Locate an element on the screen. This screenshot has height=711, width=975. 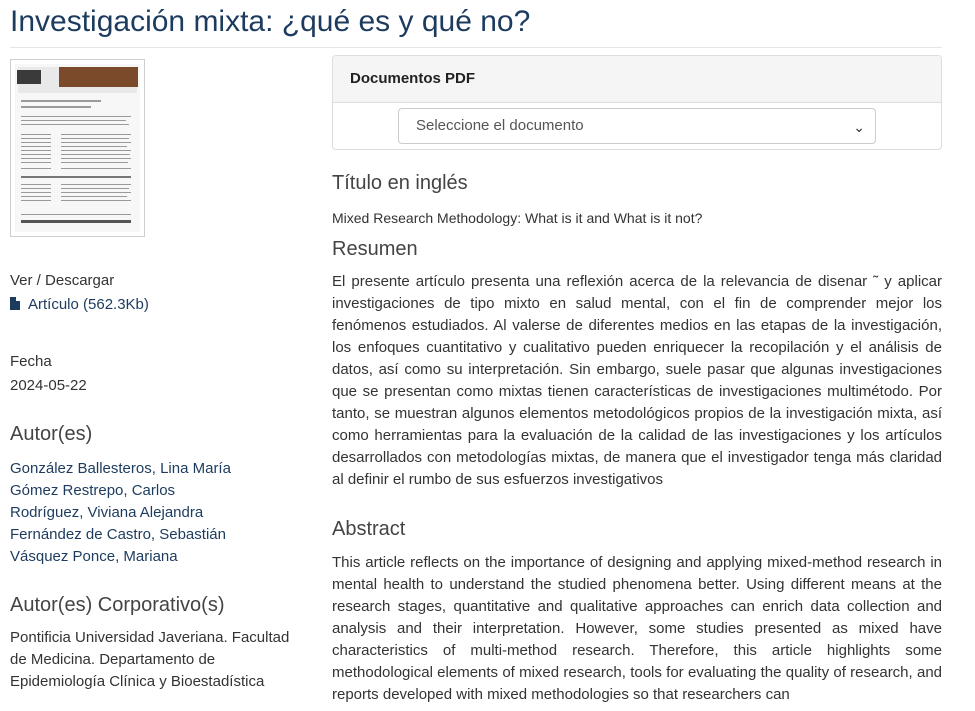
date-value: 2024-05-22 is located at coordinates (48, 385).